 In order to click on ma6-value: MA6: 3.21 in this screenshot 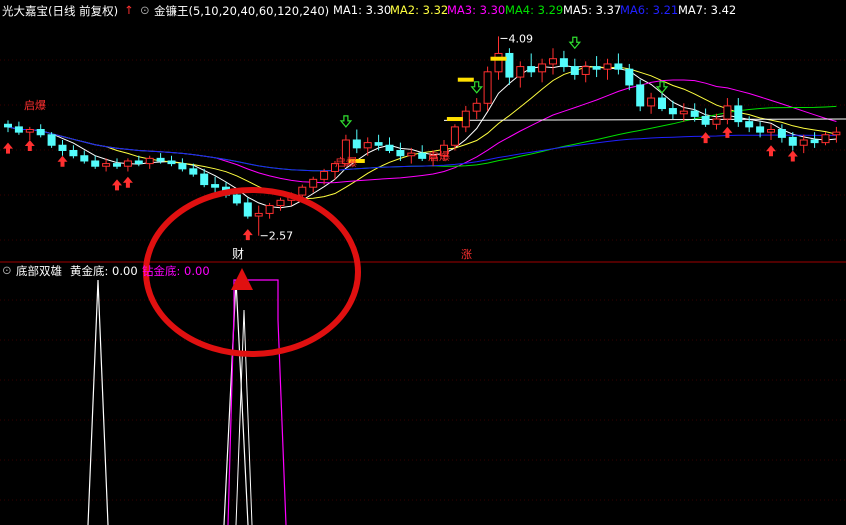, I will do `click(649, 10)`.